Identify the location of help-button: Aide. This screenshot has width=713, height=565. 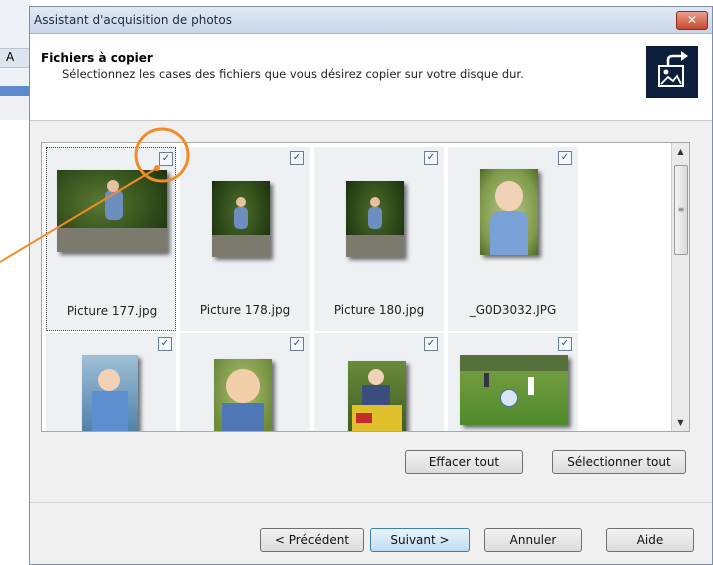
(650, 540).